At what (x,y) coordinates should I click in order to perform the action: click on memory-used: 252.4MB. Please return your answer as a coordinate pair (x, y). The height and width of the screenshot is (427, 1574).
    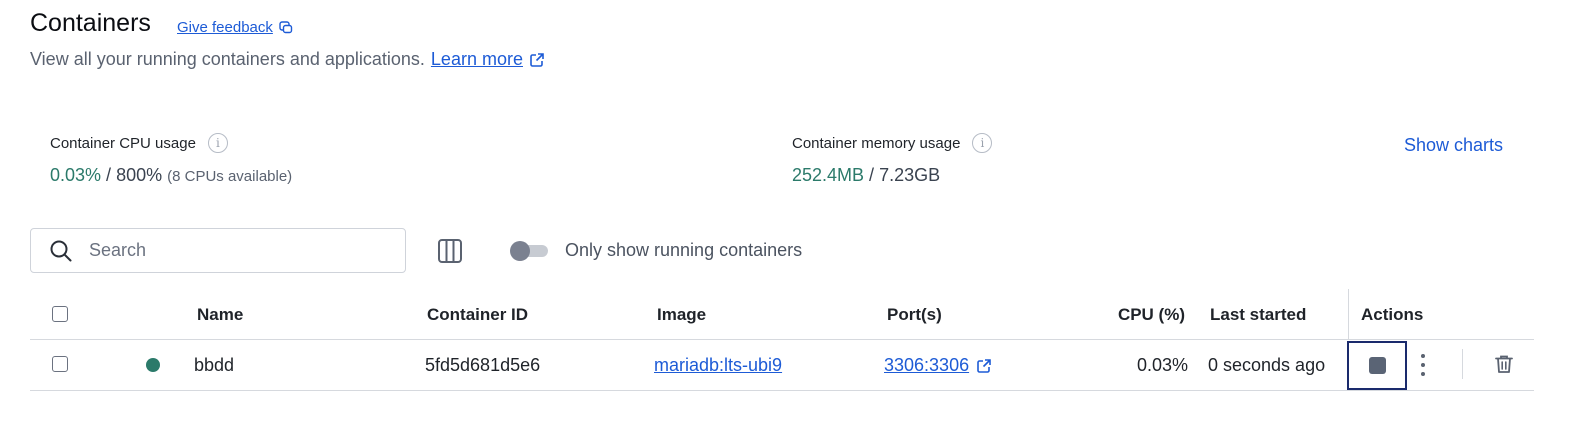
    Looking at the image, I should click on (828, 175).